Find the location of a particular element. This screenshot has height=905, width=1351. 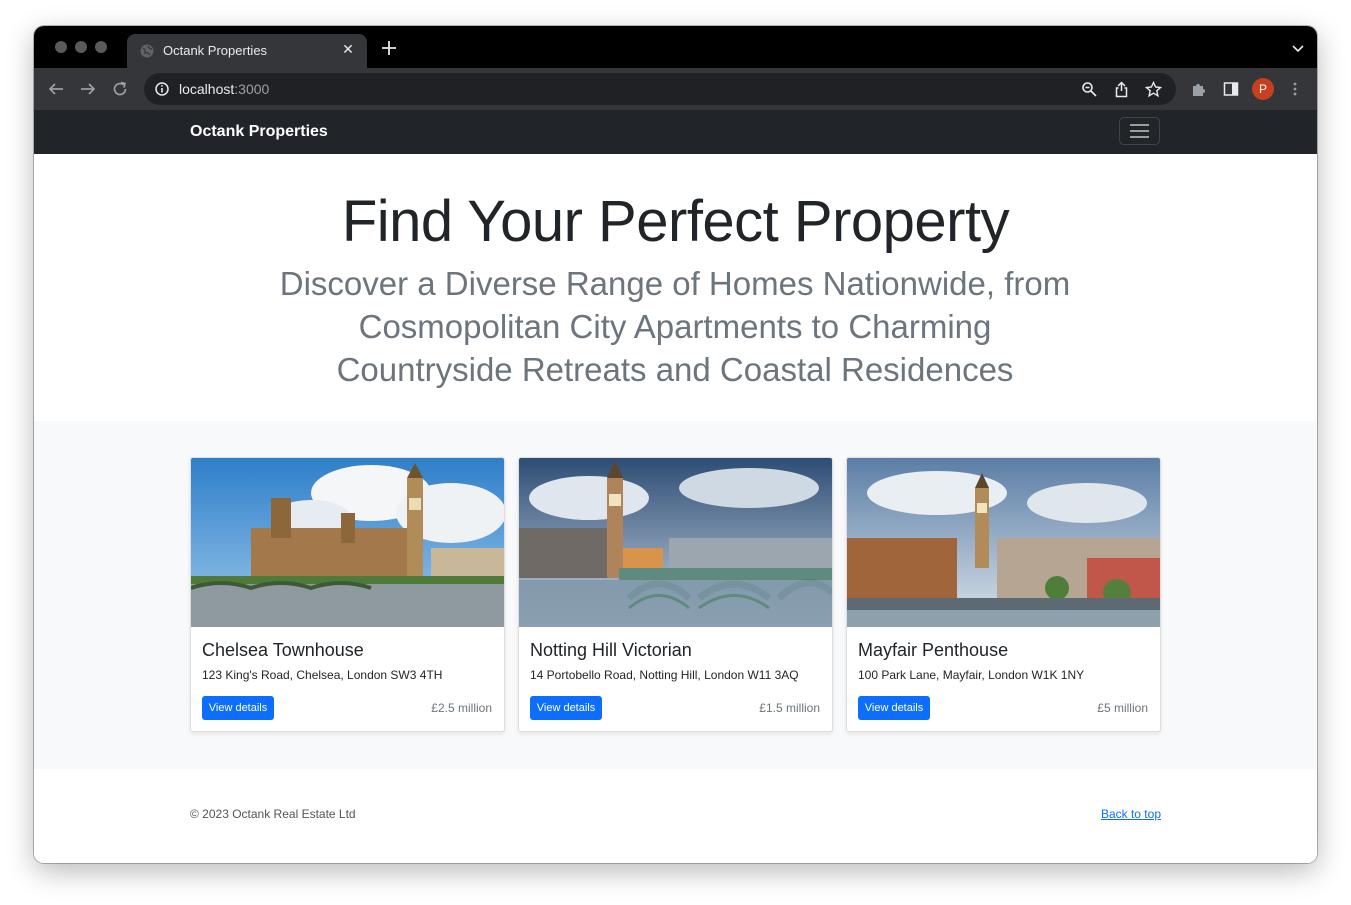

side-panel-icon is located at coordinates (1231, 89).